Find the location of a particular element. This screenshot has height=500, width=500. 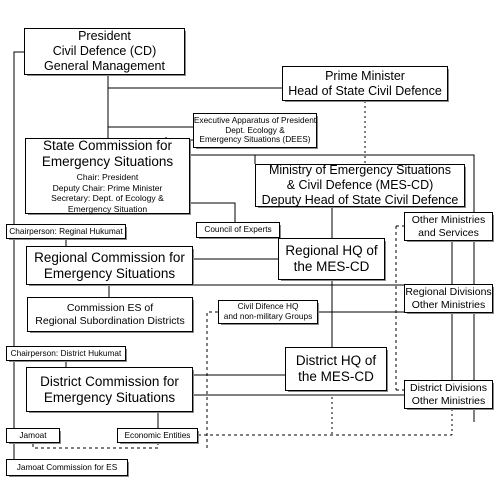

node-civil-defence-hq: Civil Difence HQ and non-military Groups is located at coordinates (268, 312).